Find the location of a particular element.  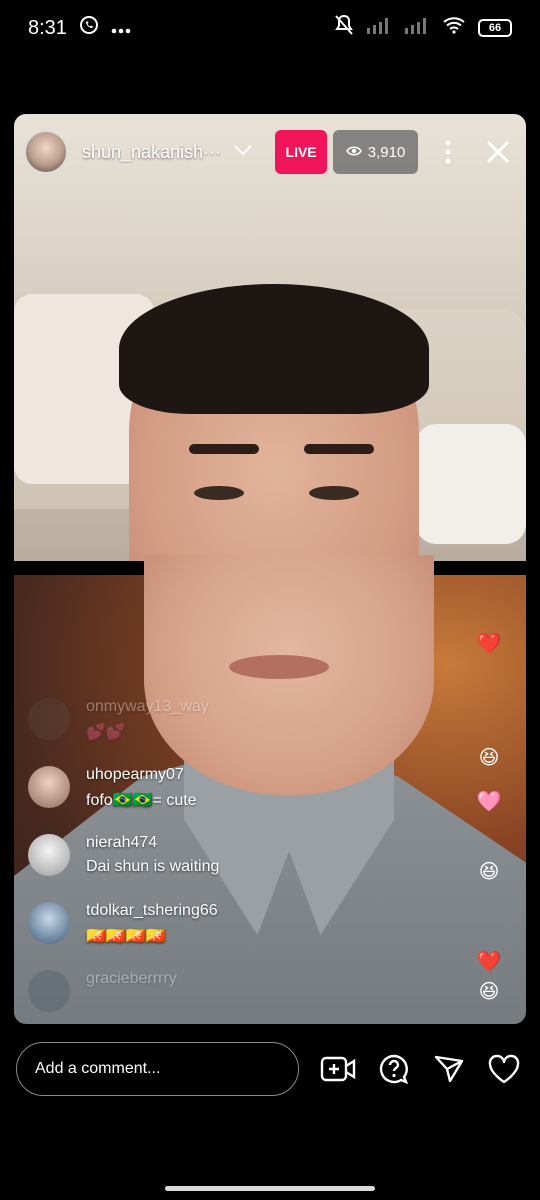

comment-username: uhopearmy07 is located at coordinates (141, 775).